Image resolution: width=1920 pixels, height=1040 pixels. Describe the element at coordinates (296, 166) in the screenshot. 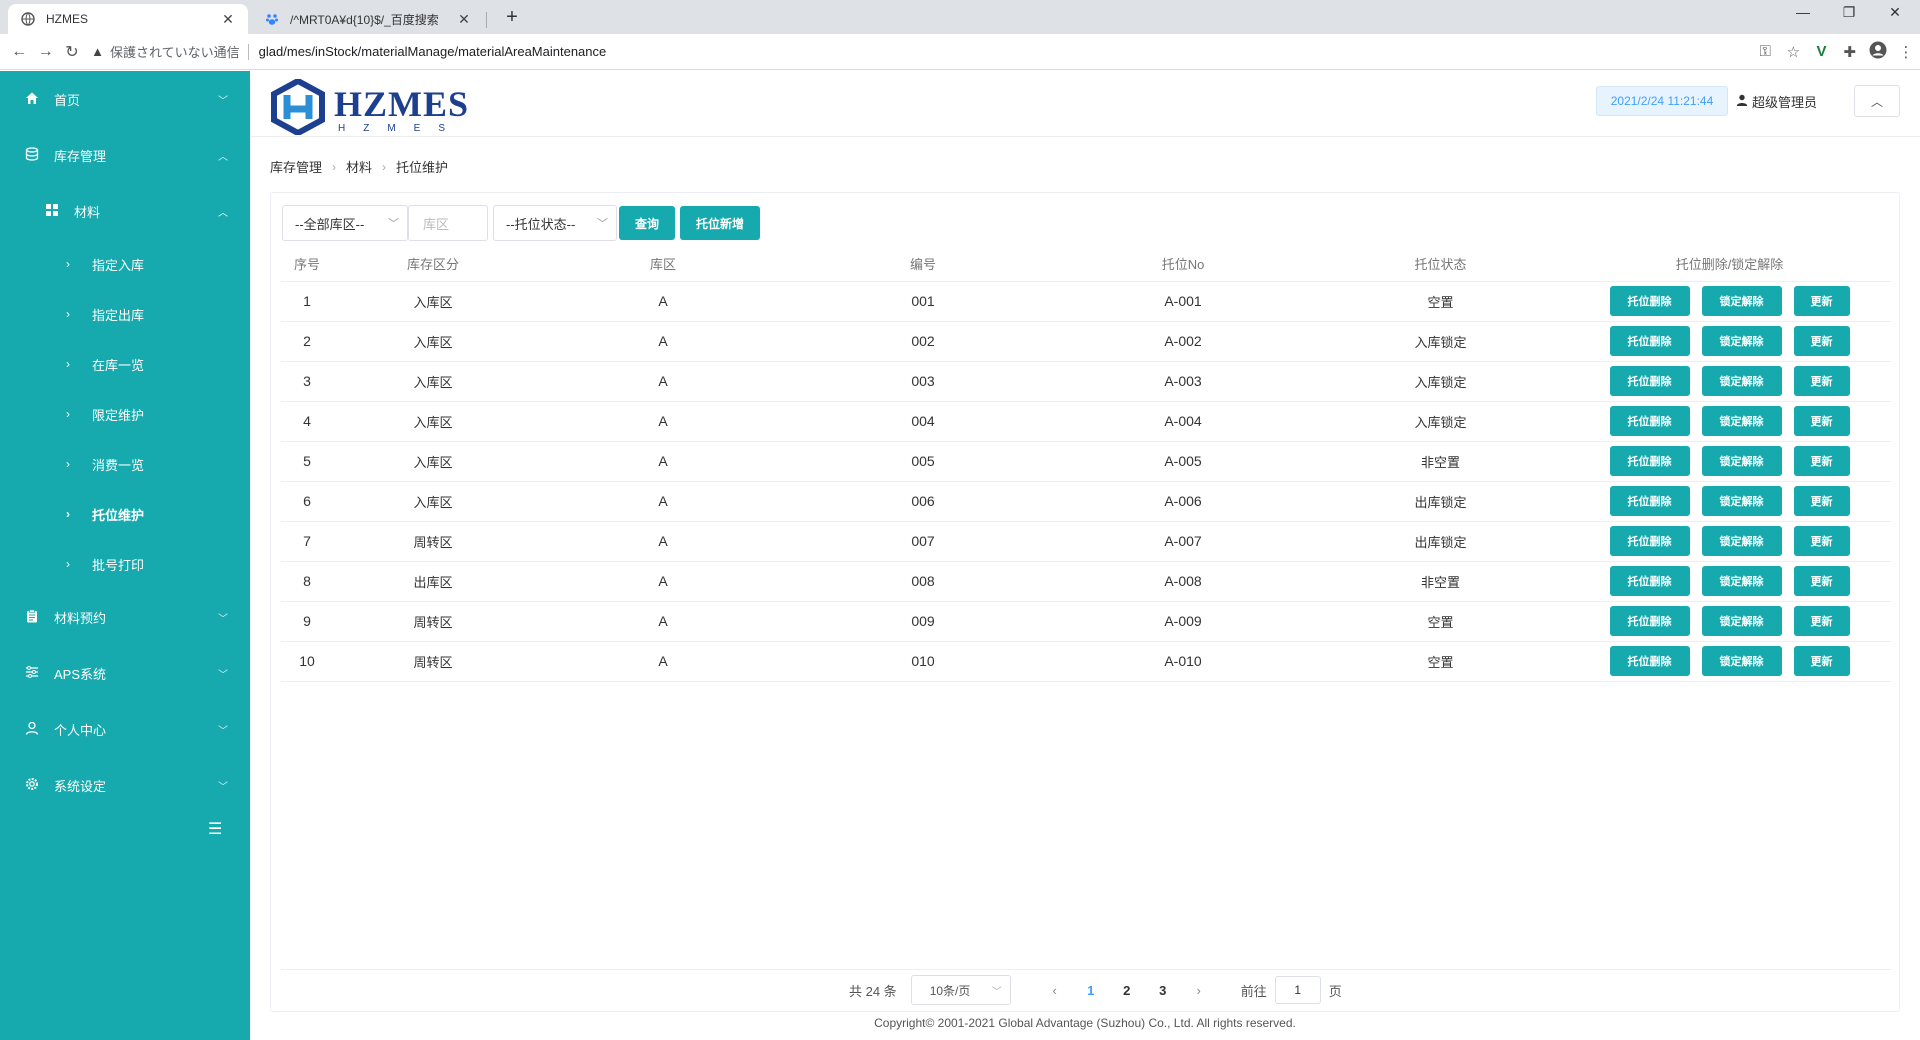

I see `breadcrumb-item: 库存管理` at that location.